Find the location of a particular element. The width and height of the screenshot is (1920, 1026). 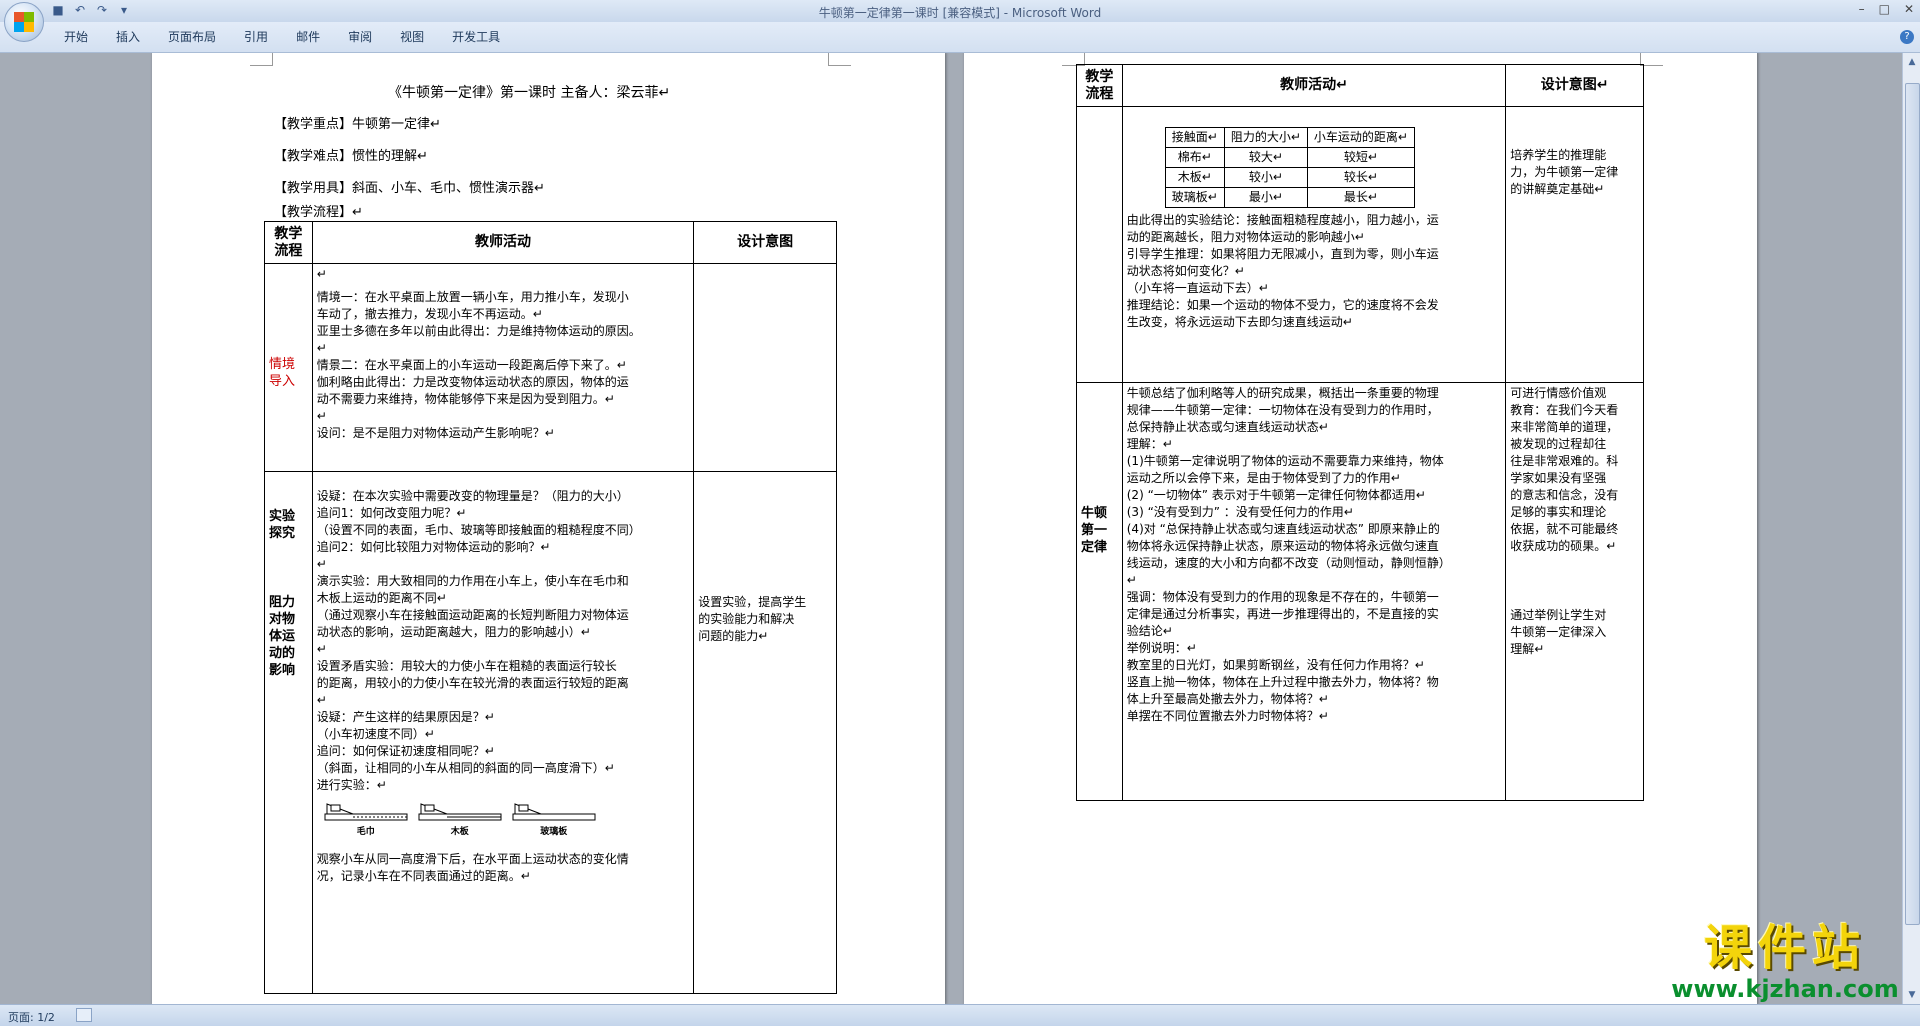

watermark-logo: 课件站 www.kjzhan.com is located at coordinates (1785, 967).